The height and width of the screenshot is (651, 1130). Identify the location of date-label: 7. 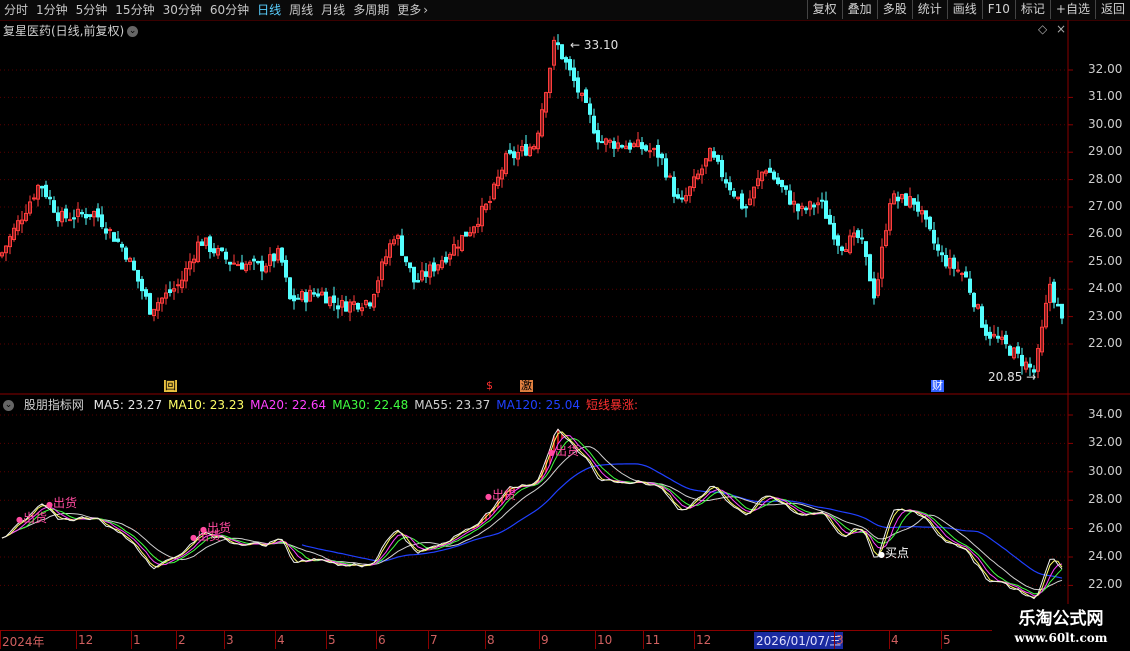
(434, 640).